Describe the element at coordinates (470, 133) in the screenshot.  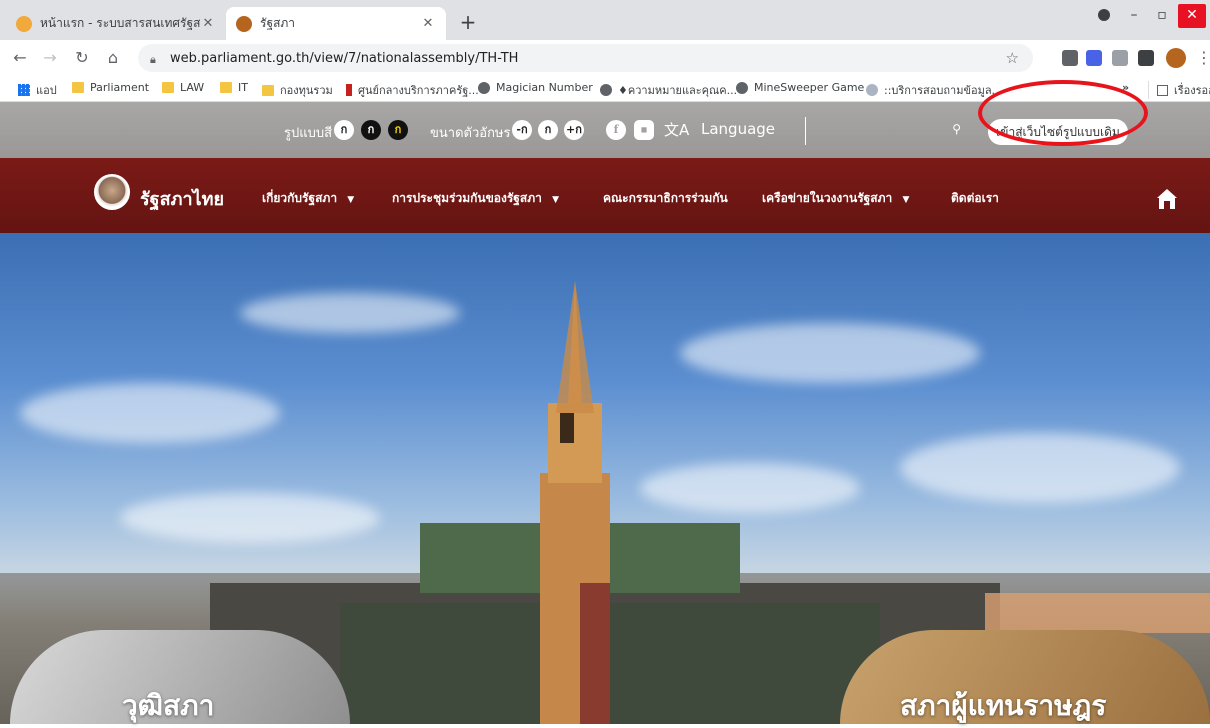
I see `font-size-label: ขนาดตัวอักษร` at that location.